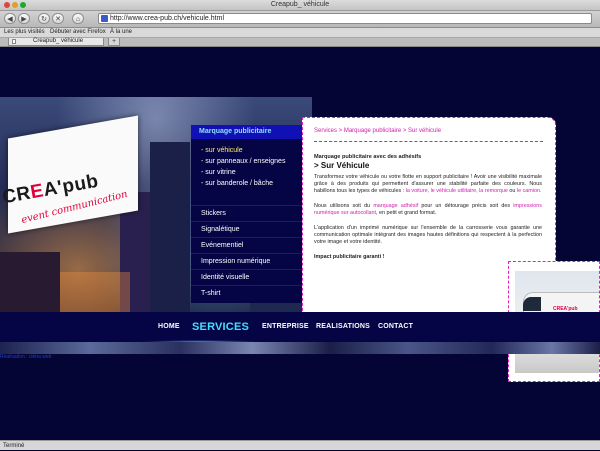 The height and width of the screenshot is (451, 600). What do you see at coordinates (285, 327) in the screenshot?
I see `nav-entreprise: ENTREPRISE` at bounding box center [285, 327].